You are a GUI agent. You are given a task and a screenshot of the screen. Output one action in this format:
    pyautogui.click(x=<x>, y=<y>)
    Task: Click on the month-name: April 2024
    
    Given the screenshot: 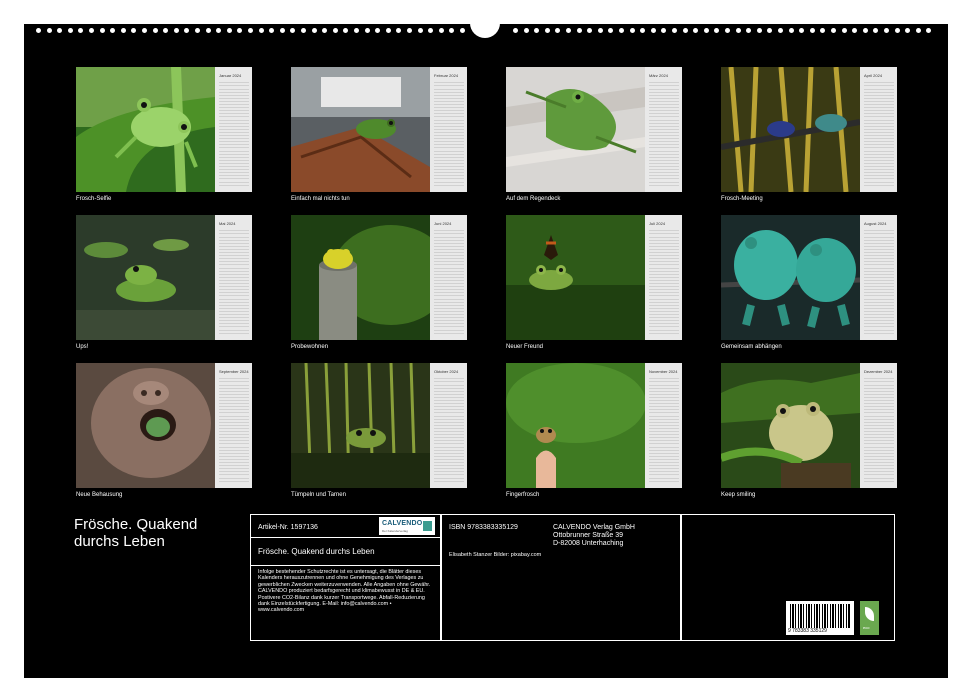 What is the action you would take?
    pyautogui.click(x=873, y=75)
    